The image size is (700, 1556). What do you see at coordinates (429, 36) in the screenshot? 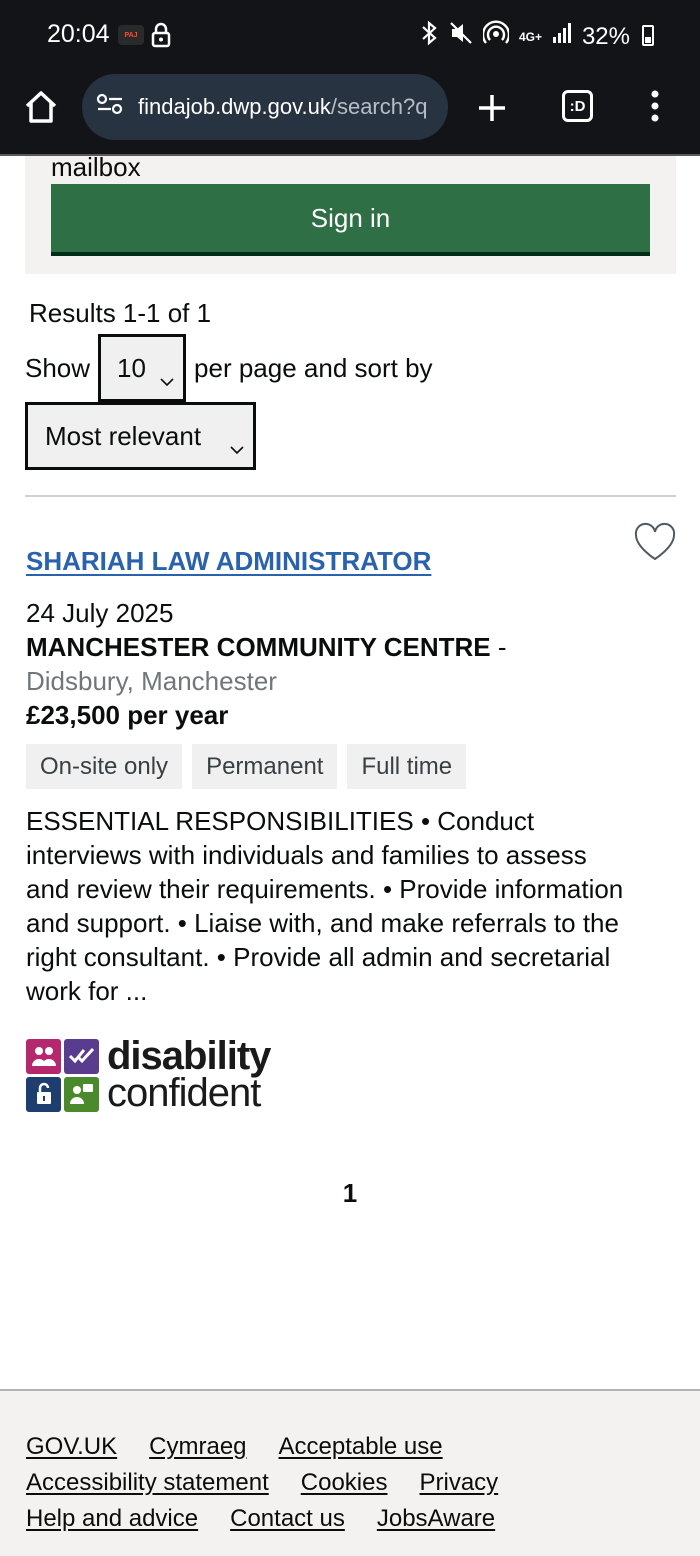
I see `bluetooth-icon` at bounding box center [429, 36].